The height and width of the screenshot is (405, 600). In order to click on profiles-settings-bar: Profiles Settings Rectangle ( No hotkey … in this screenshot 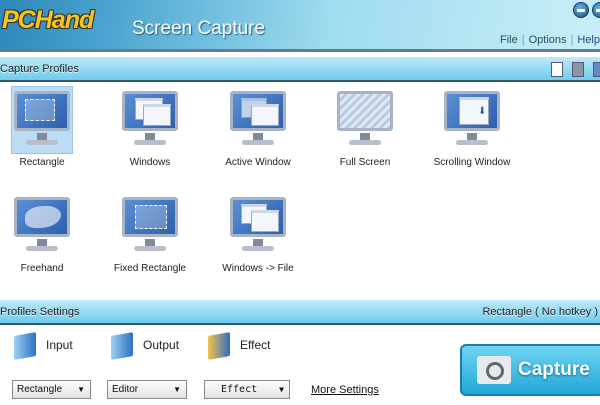, I will do `click(300, 312)`.